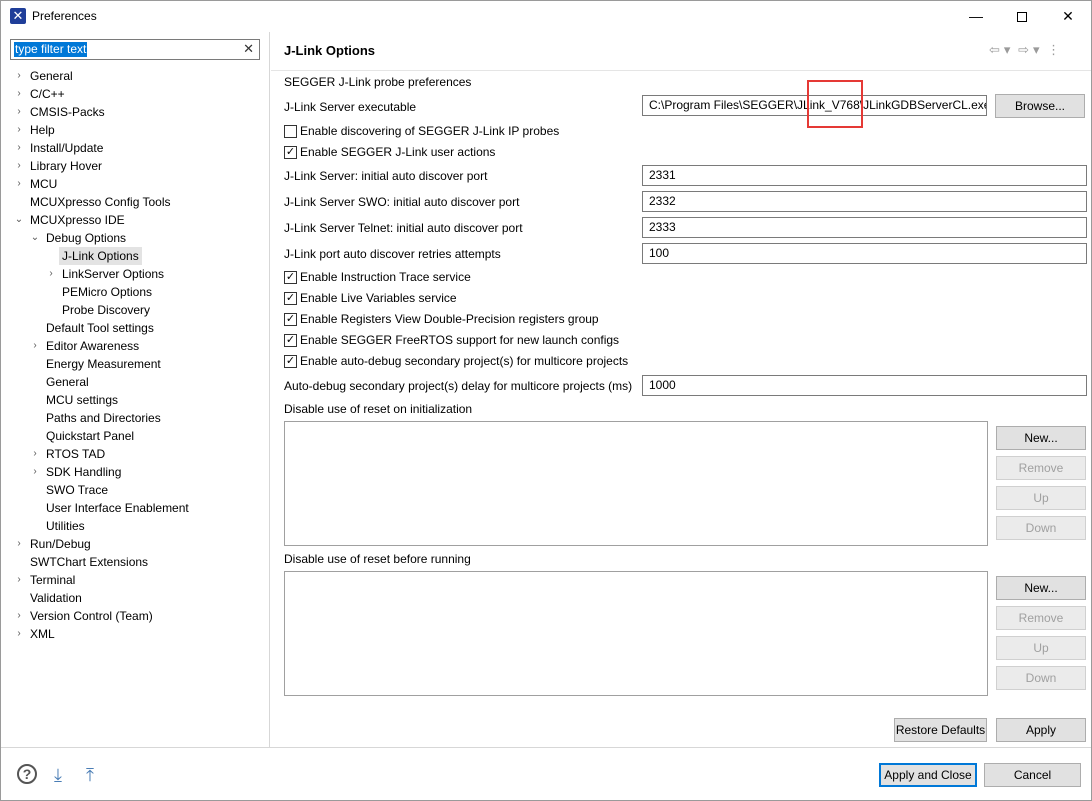 The width and height of the screenshot is (1092, 801). I want to click on tree-item: J-Link Options, so click(135, 256).